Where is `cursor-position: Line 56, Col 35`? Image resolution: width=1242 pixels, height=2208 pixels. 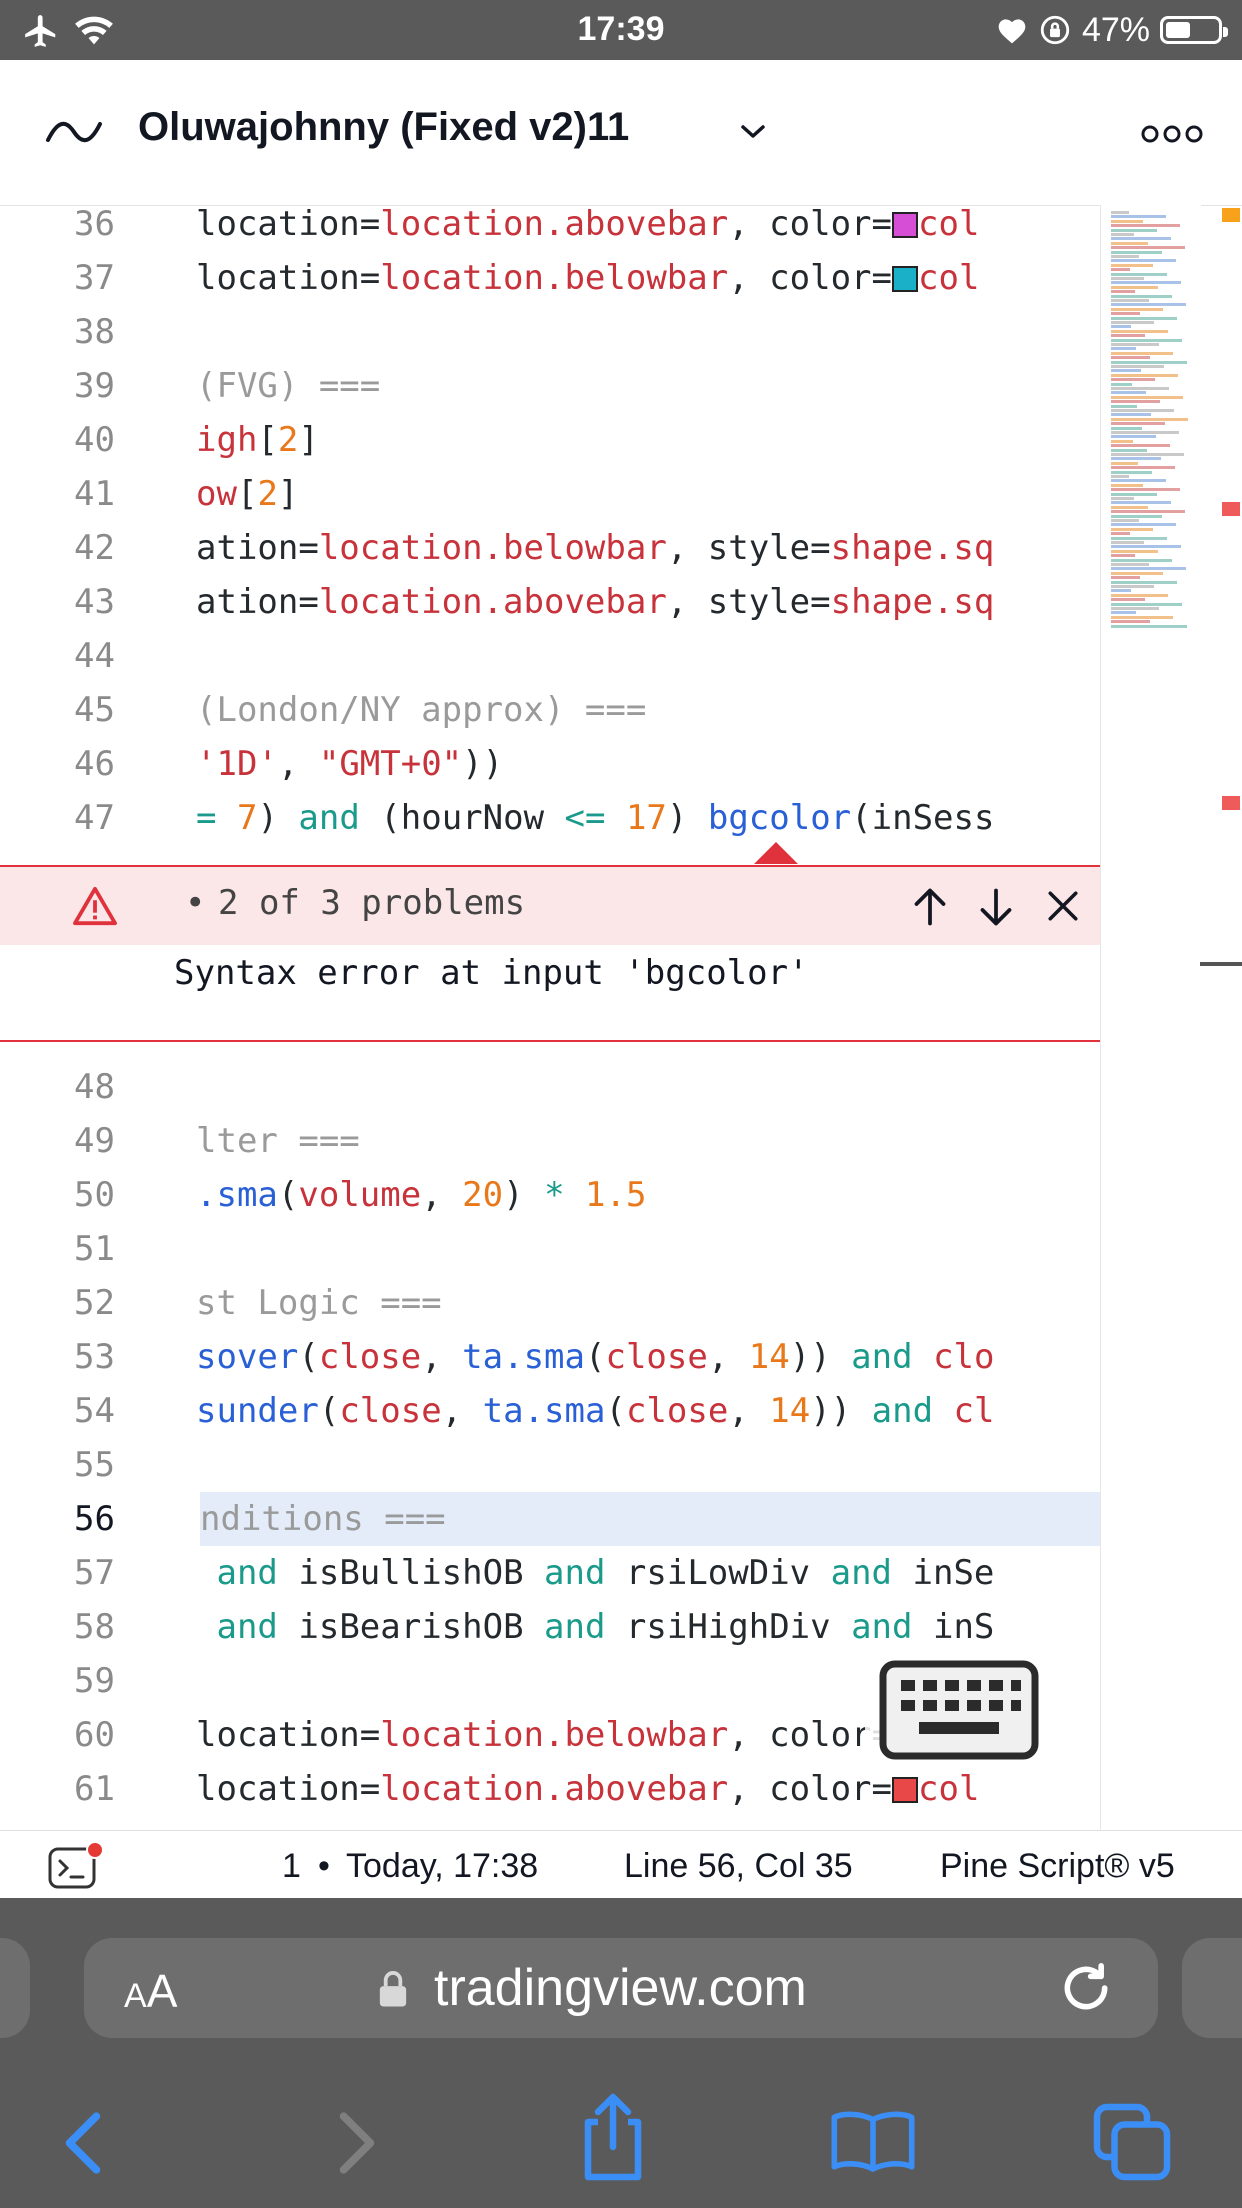 cursor-position: Line 56, Col 35 is located at coordinates (738, 1866).